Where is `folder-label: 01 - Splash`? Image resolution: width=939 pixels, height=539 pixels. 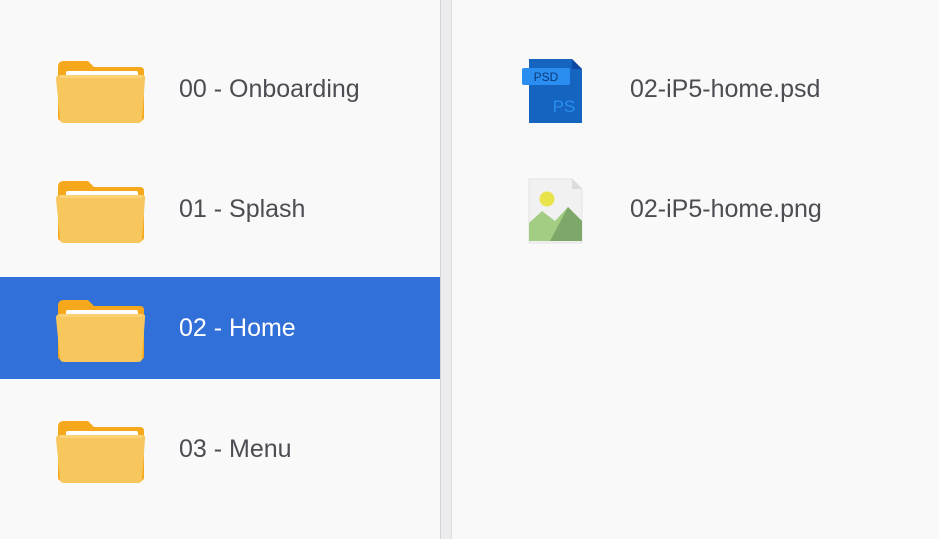
folder-label: 01 - Splash is located at coordinates (242, 209).